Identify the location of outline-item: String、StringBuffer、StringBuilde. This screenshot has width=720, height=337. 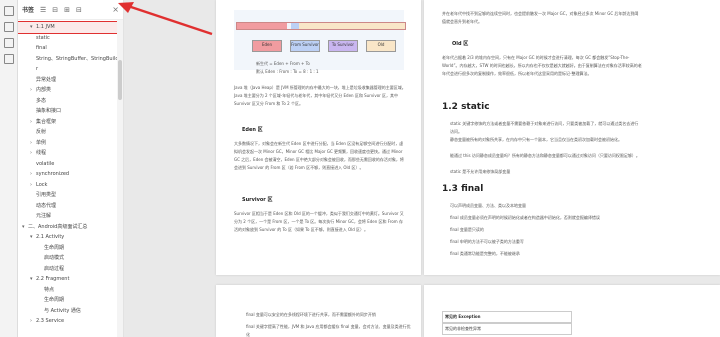
(67, 59).